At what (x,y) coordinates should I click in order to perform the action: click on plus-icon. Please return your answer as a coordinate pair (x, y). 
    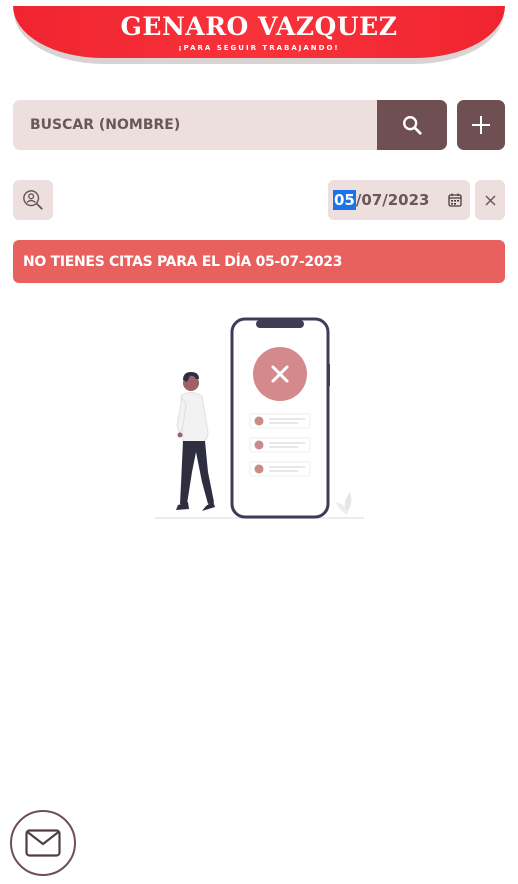
    Looking at the image, I should click on (481, 125).